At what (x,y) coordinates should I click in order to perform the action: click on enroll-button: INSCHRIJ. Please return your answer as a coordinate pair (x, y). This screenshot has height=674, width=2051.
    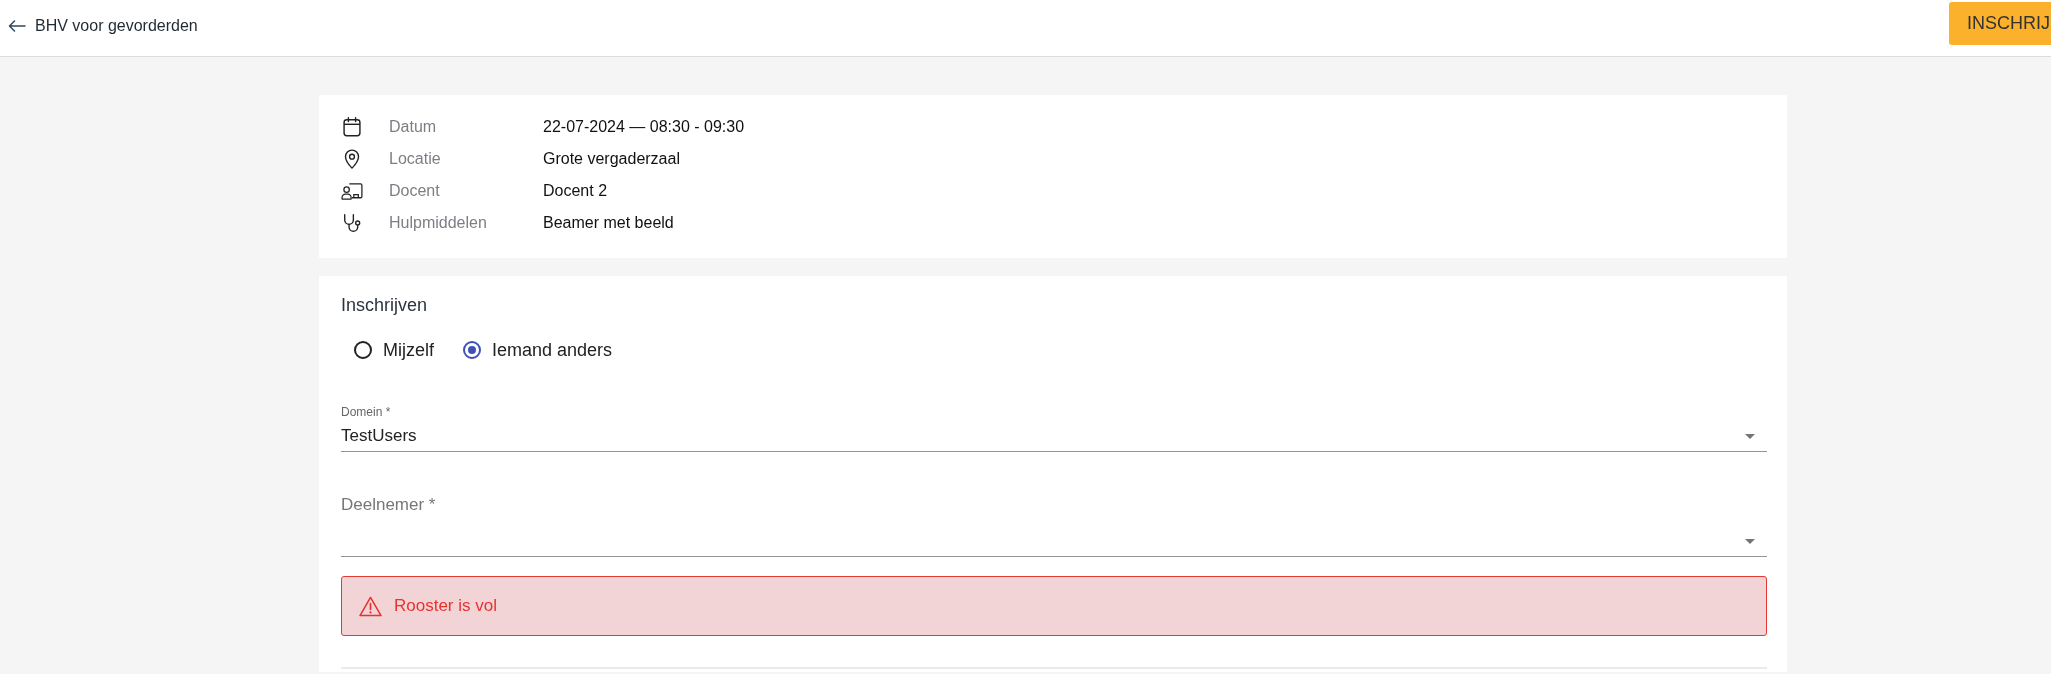
    Looking at the image, I should click on (2000, 23).